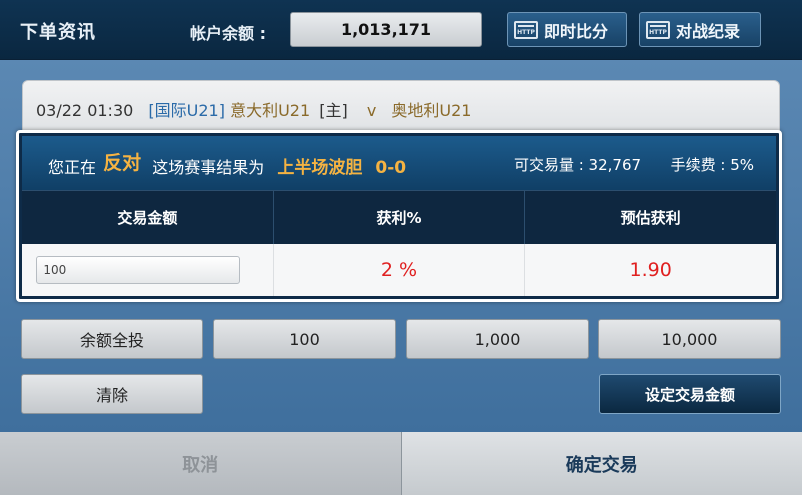  What do you see at coordinates (72, 167) in the screenshot?
I see `bet-prefix: 您正在` at bounding box center [72, 167].